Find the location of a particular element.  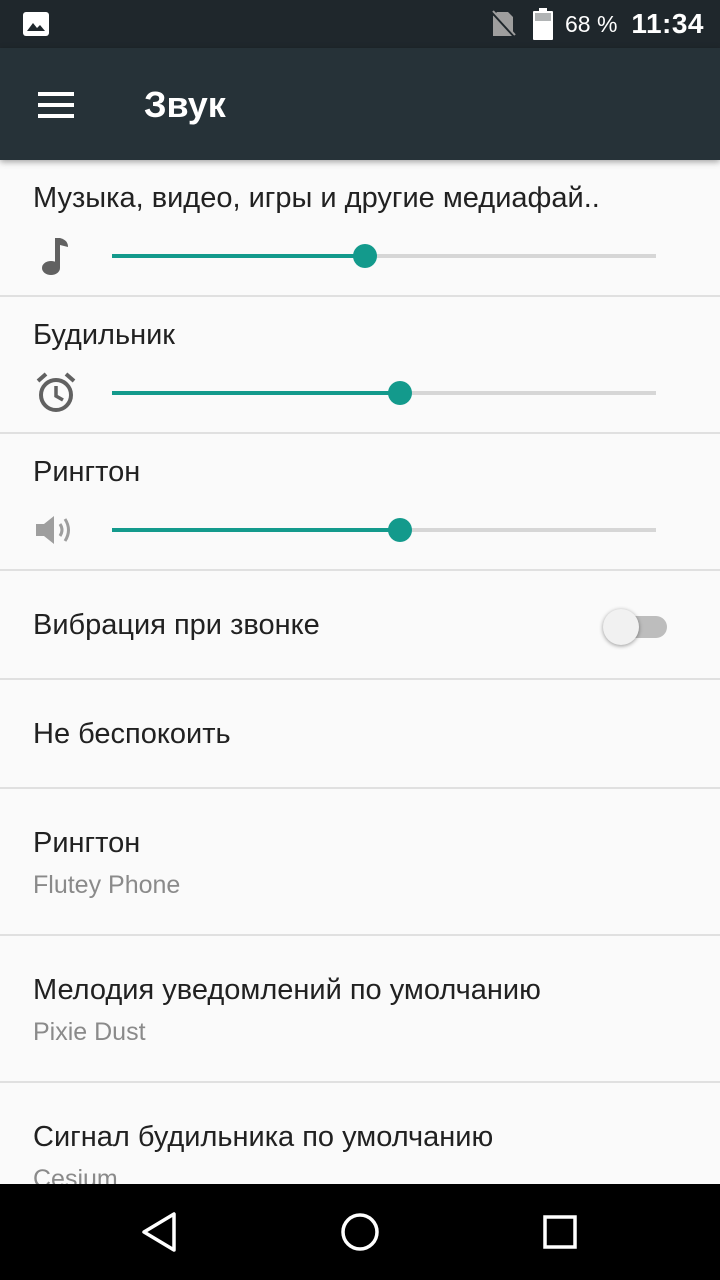

ringtone-volume-slider is located at coordinates (384, 530).